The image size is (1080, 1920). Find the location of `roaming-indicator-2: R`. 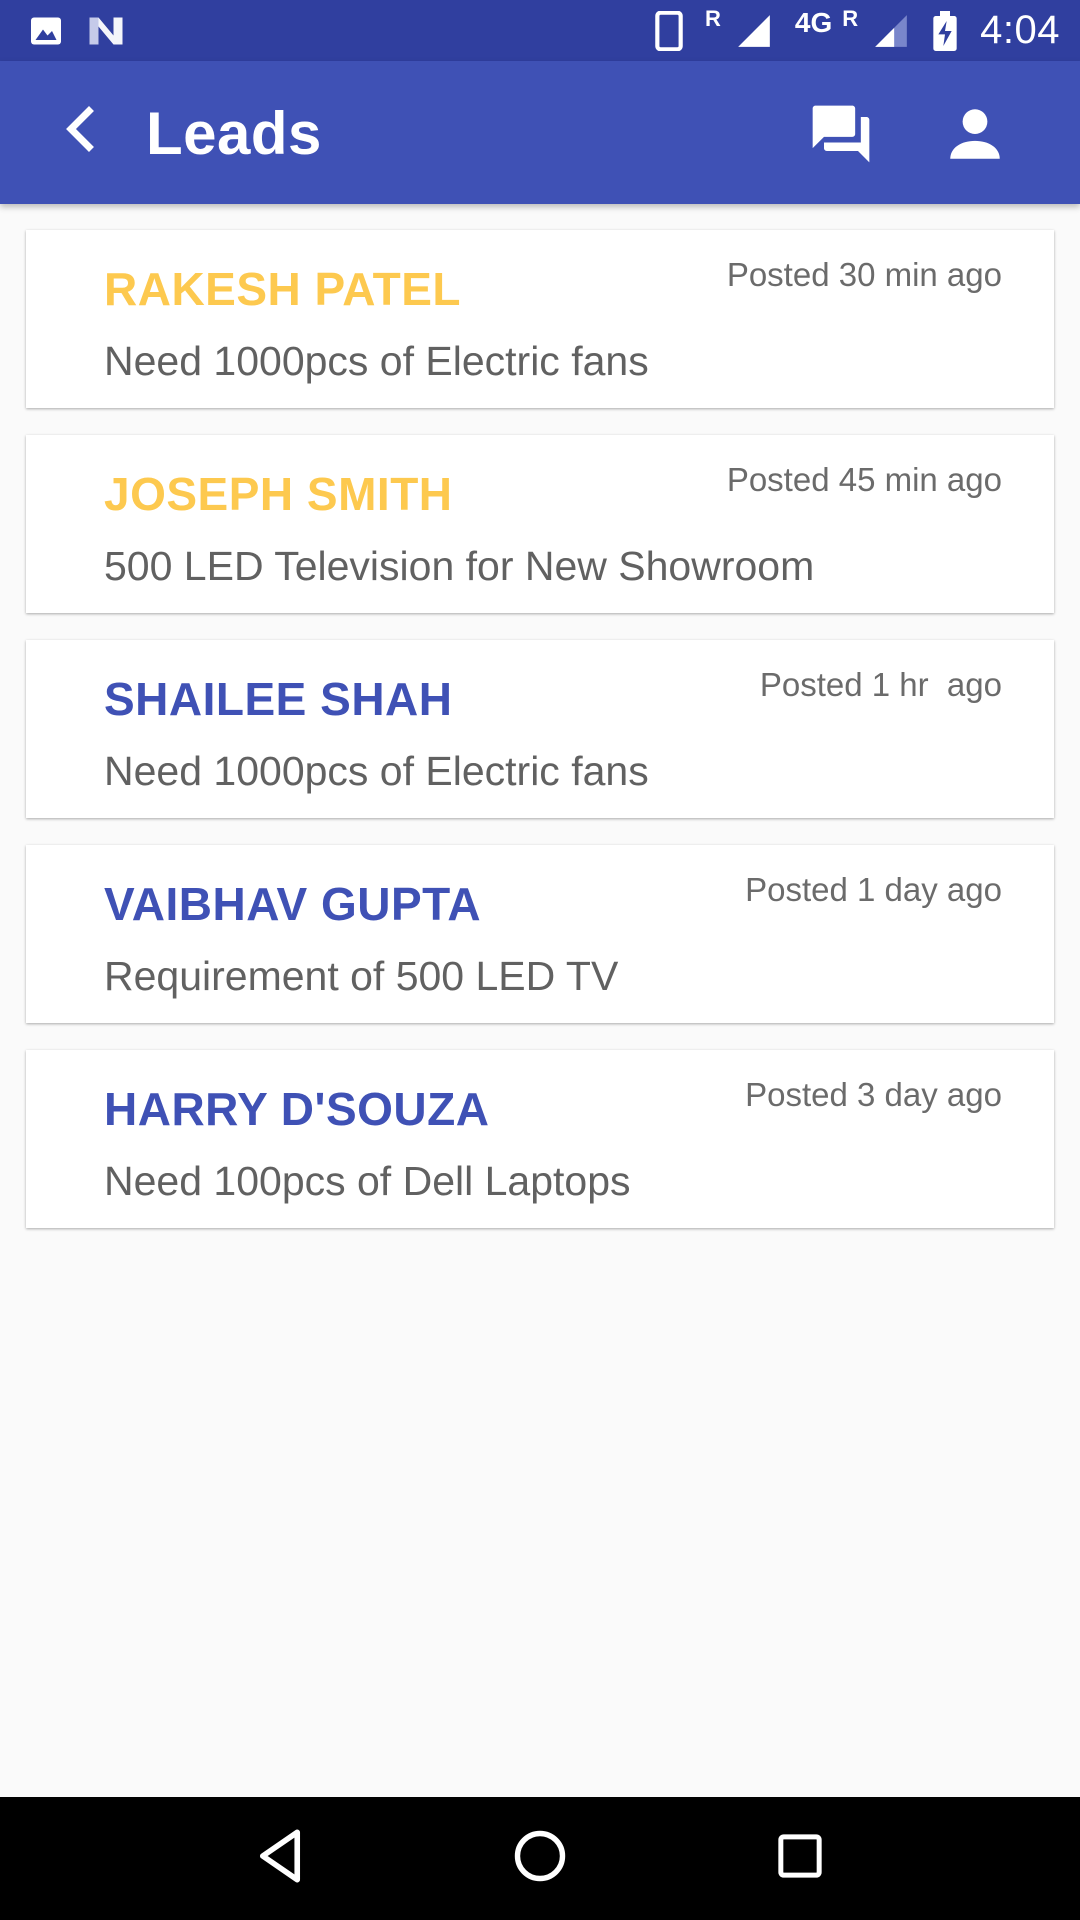

roaming-indicator-2: R is located at coordinates (850, 18).